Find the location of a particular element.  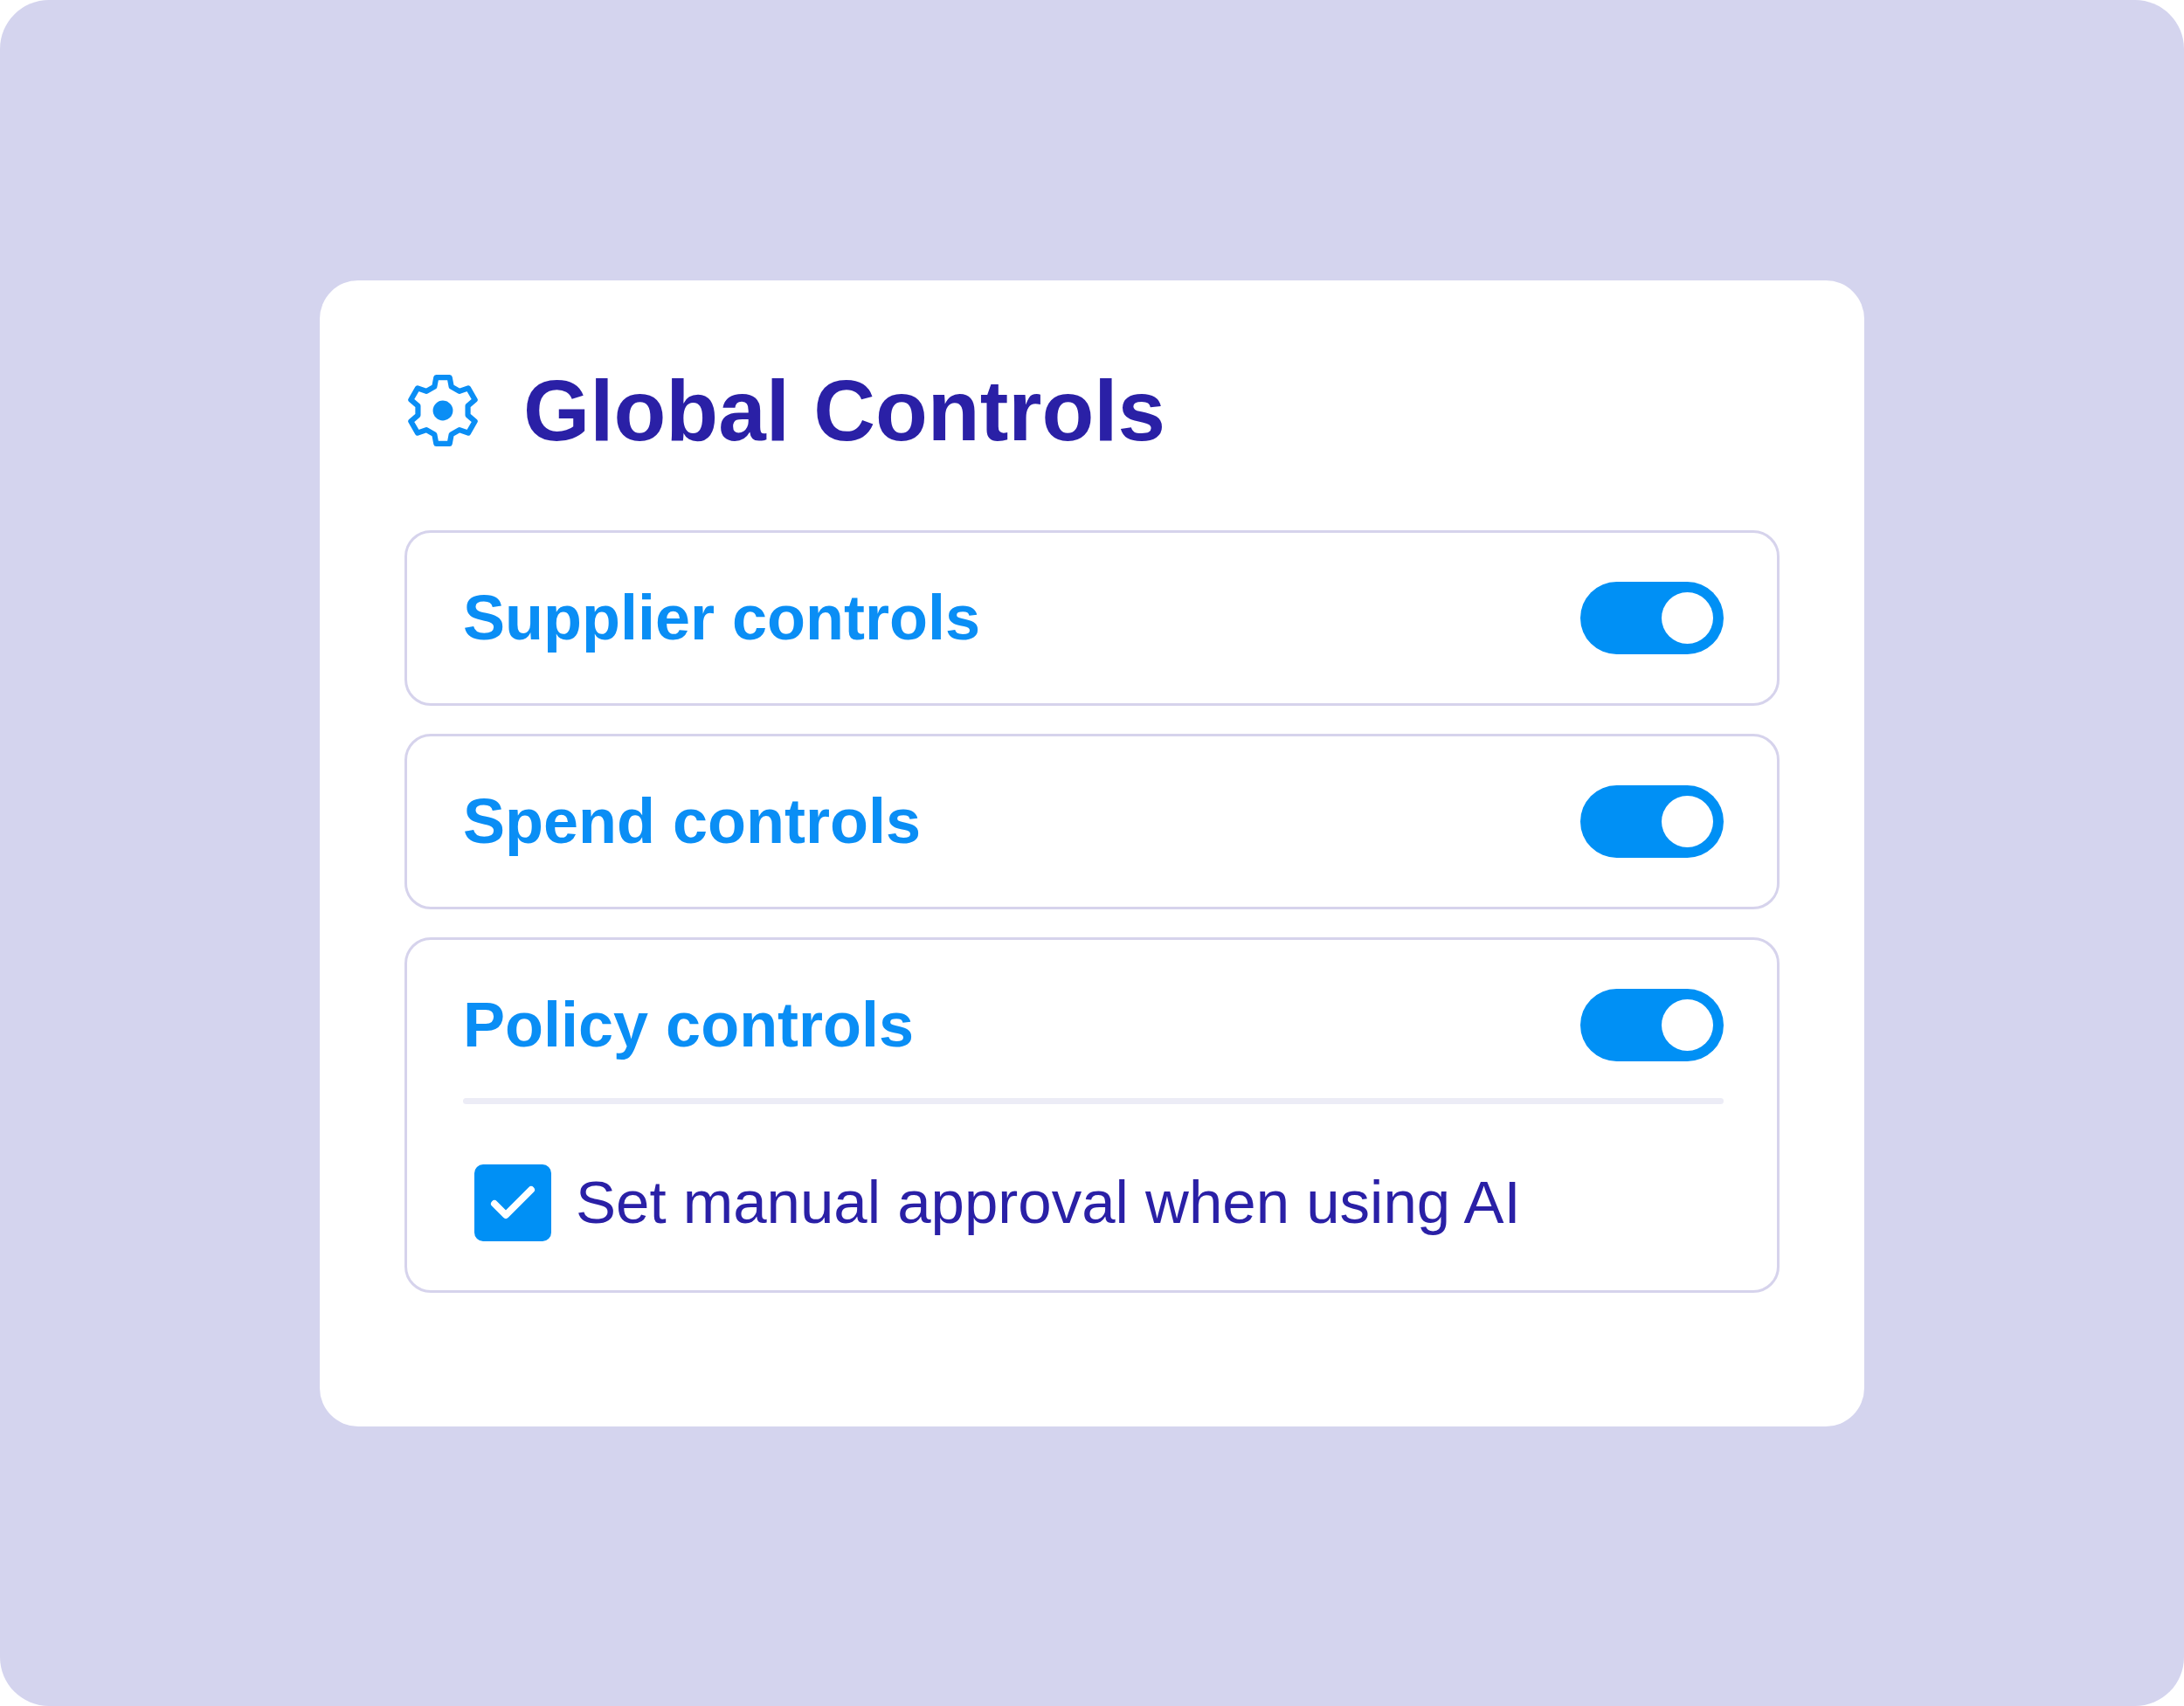

checkbox is located at coordinates (512, 1202).